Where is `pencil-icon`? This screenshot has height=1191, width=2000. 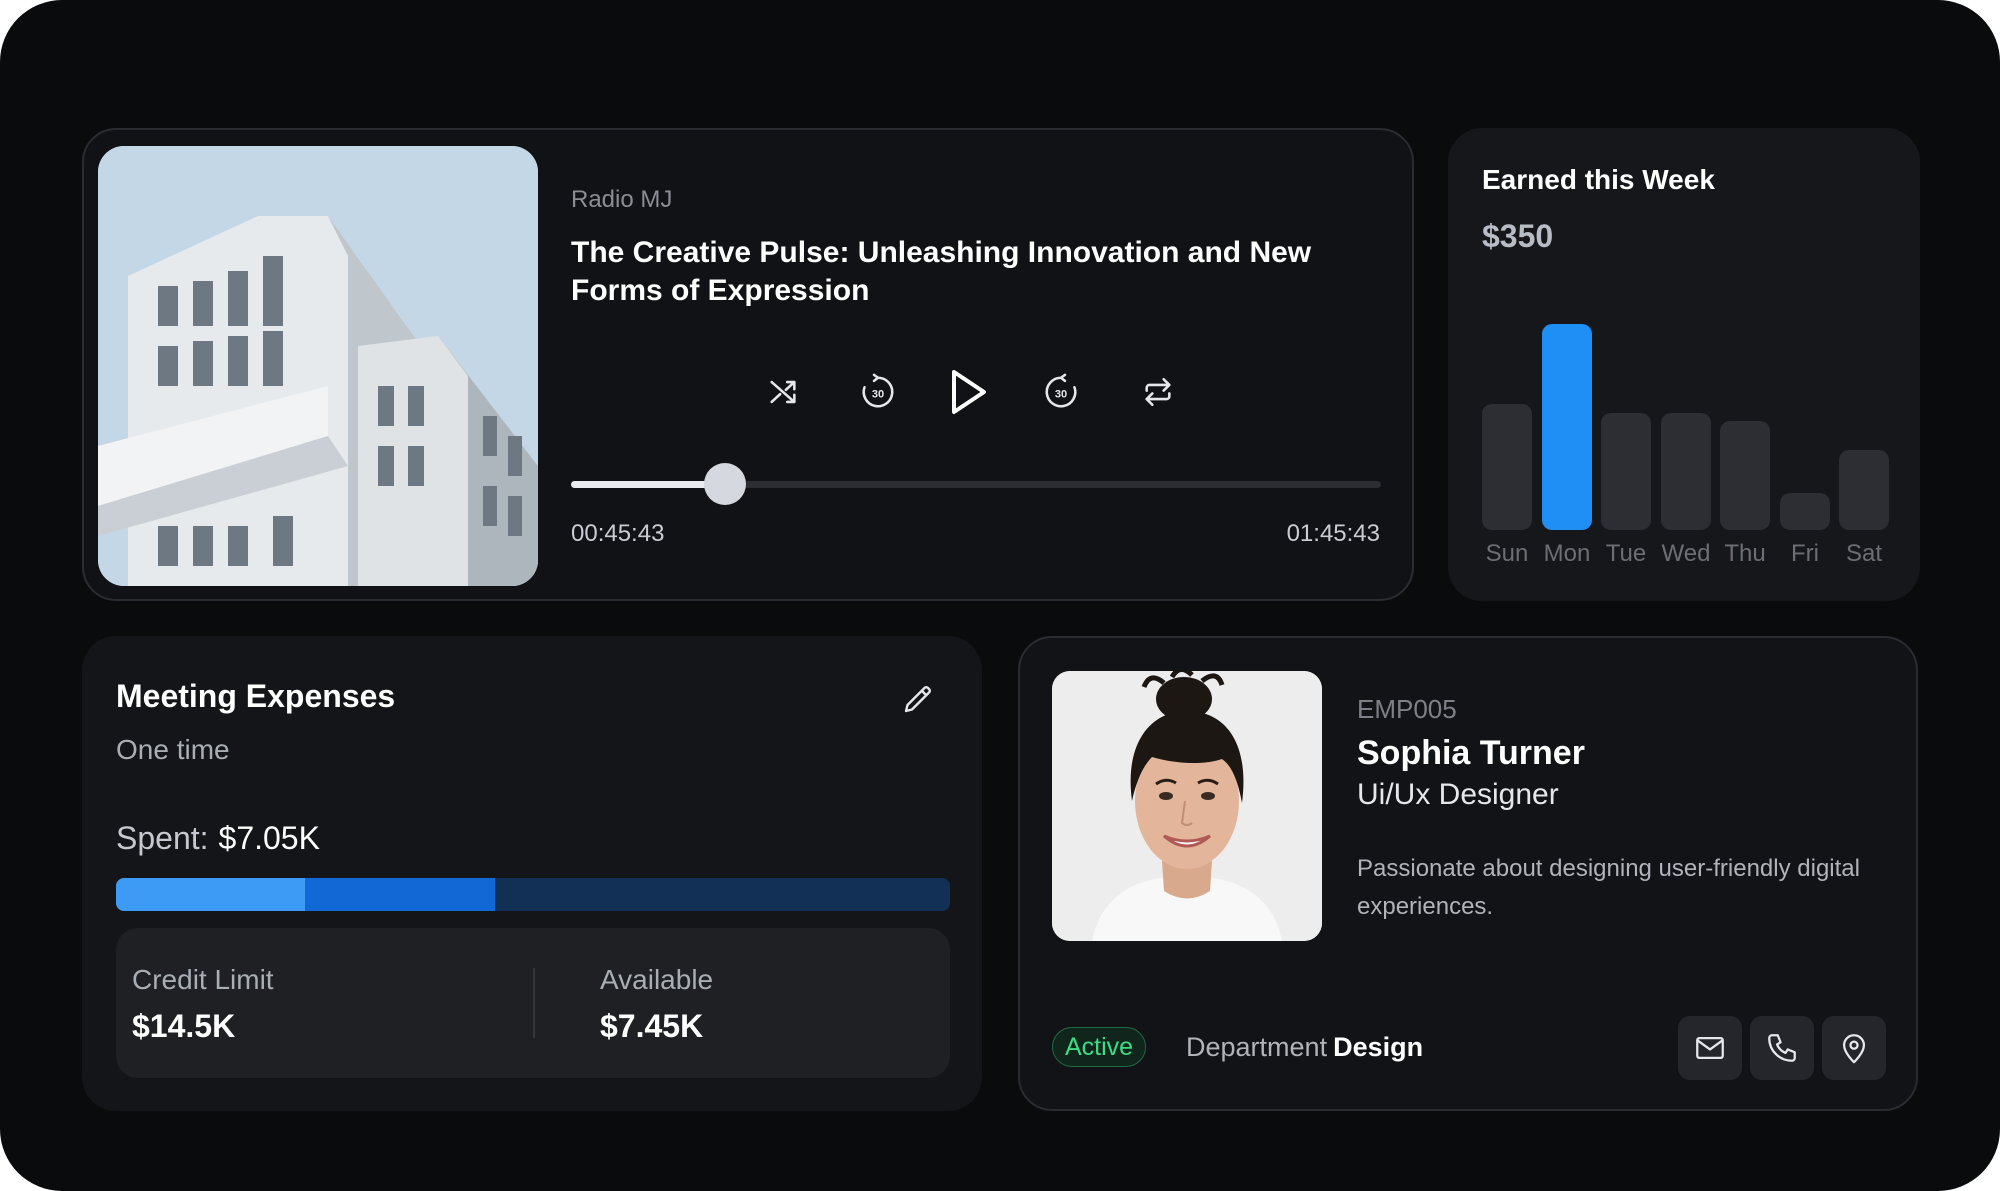
pencil-icon is located at coordinates (918, 699).